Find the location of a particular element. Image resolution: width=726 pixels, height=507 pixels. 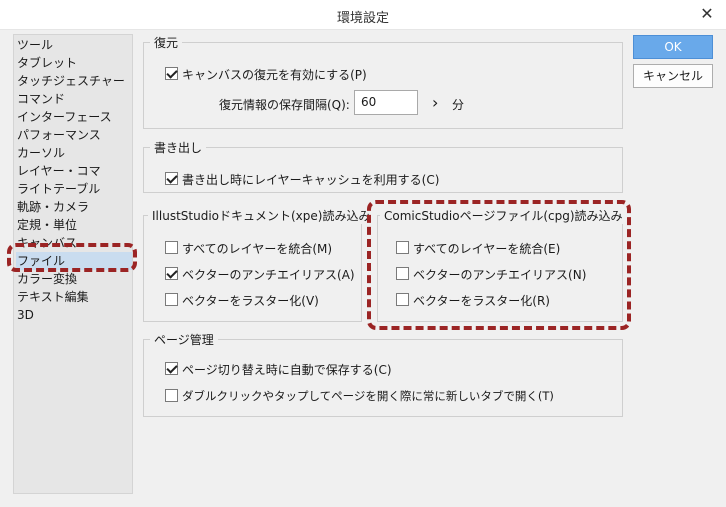

illust-rasterize-label: ベクターをラスター化(V) is located at coordinates (250, 300).